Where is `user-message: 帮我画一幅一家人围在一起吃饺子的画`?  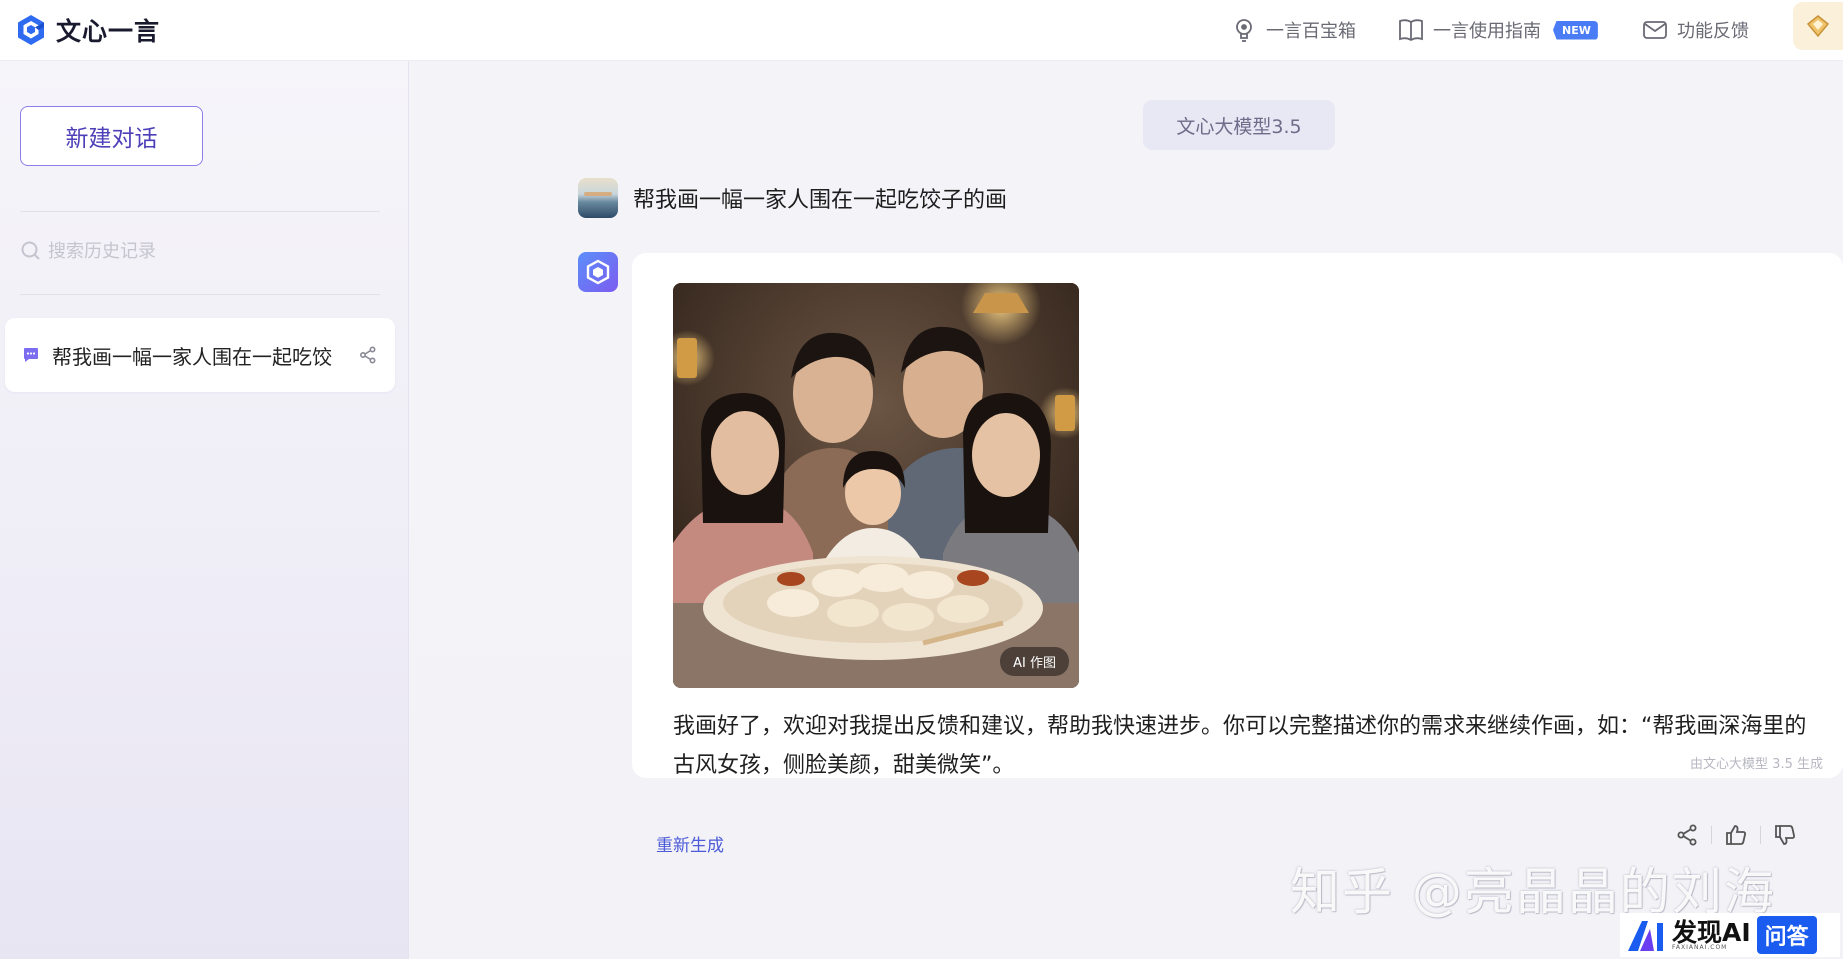
user-message: 帮我画一幅一家人围在一起吃饺子的画 is located at coordinates (792, 198).